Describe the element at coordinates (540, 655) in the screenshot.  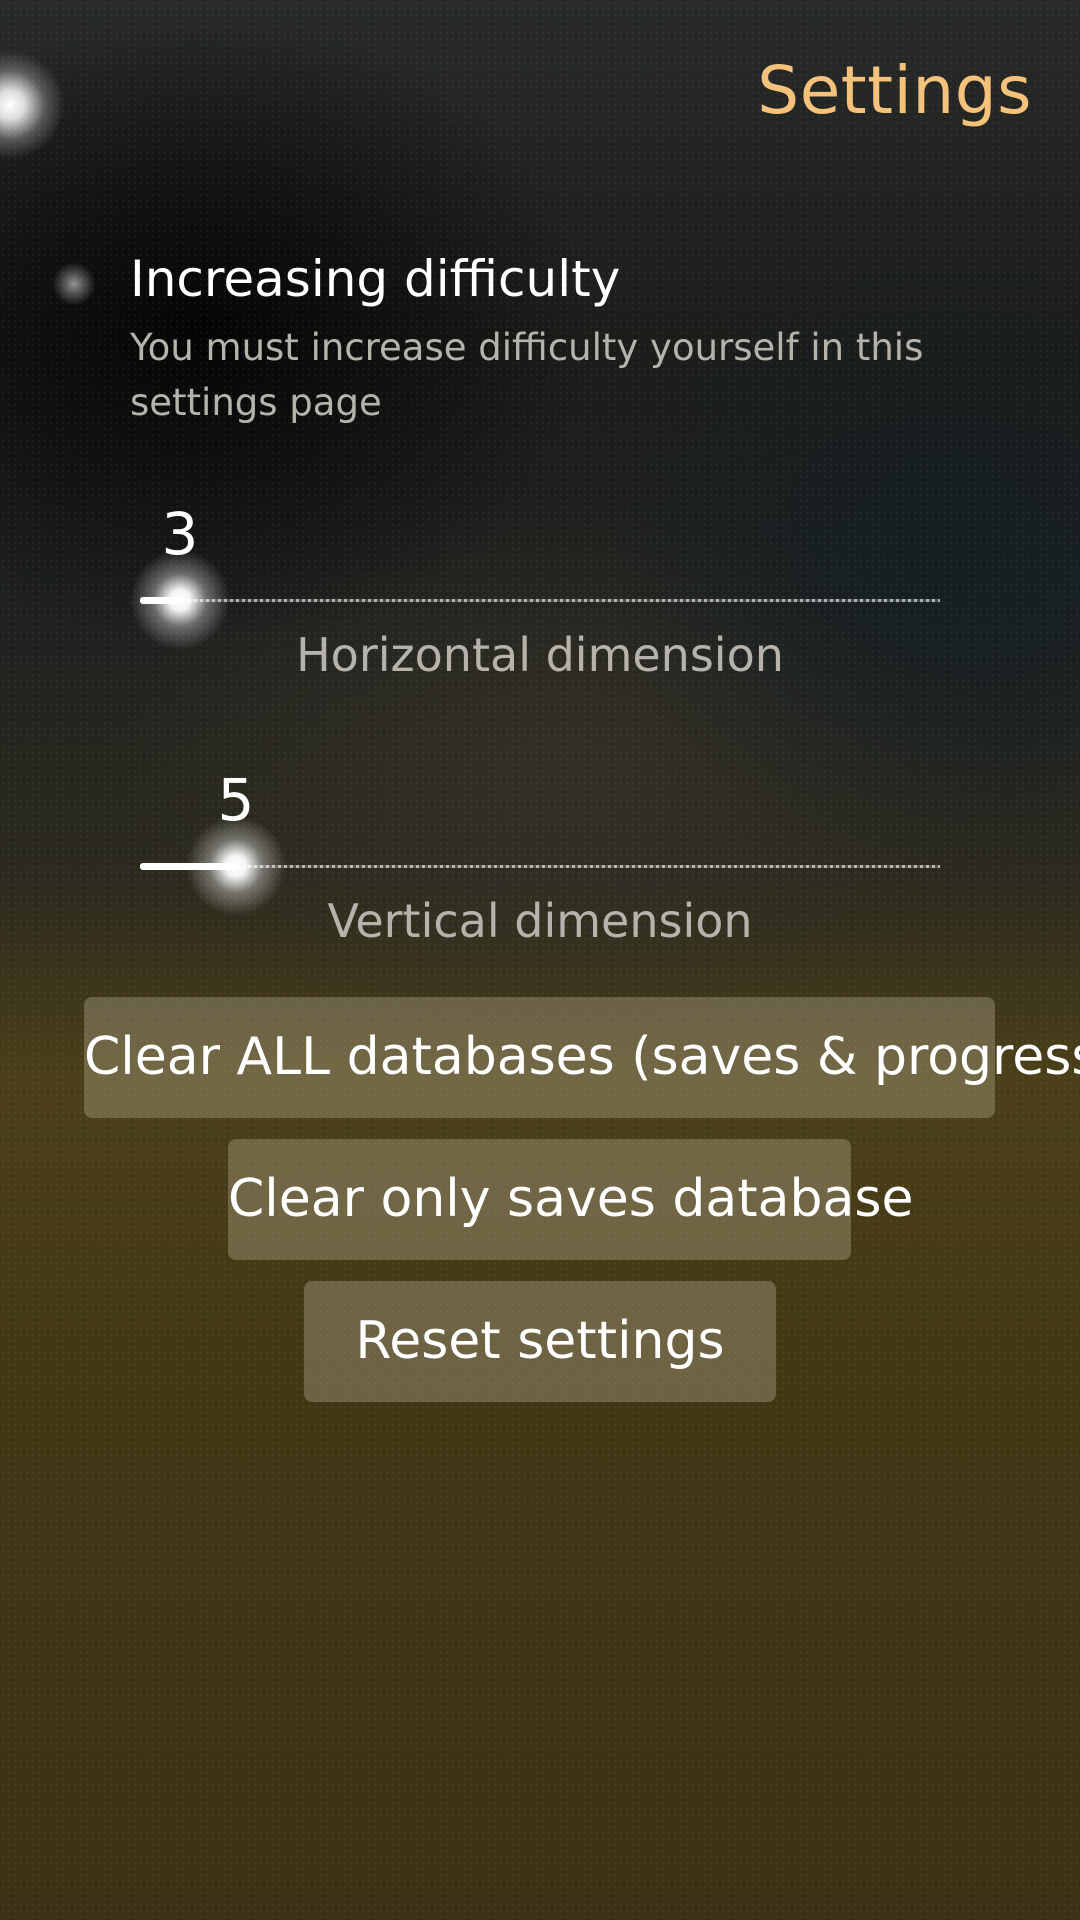
I see `slider-label: Horizontal dimension` at that location.